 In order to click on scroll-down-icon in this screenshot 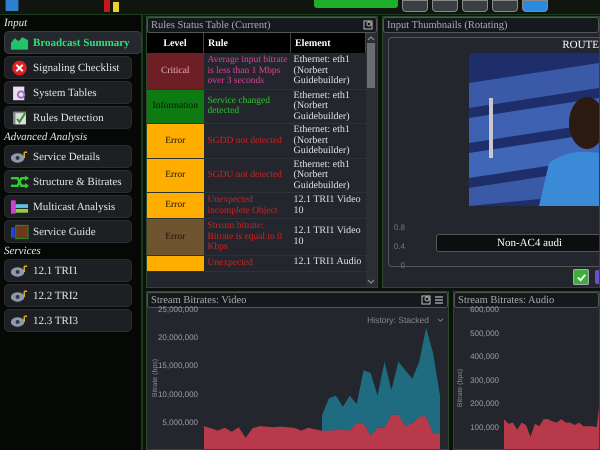, I will do `click(371, 282)`.